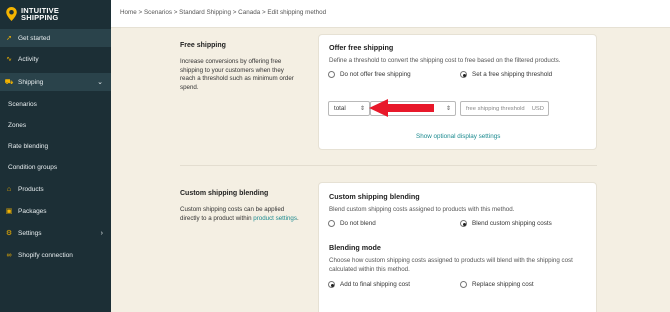 The height and width of the screenshot is (312, 670). Describe the element at coordinates (9, 233) in the screenshot. I see `gear-icon: ⚙` at that location.